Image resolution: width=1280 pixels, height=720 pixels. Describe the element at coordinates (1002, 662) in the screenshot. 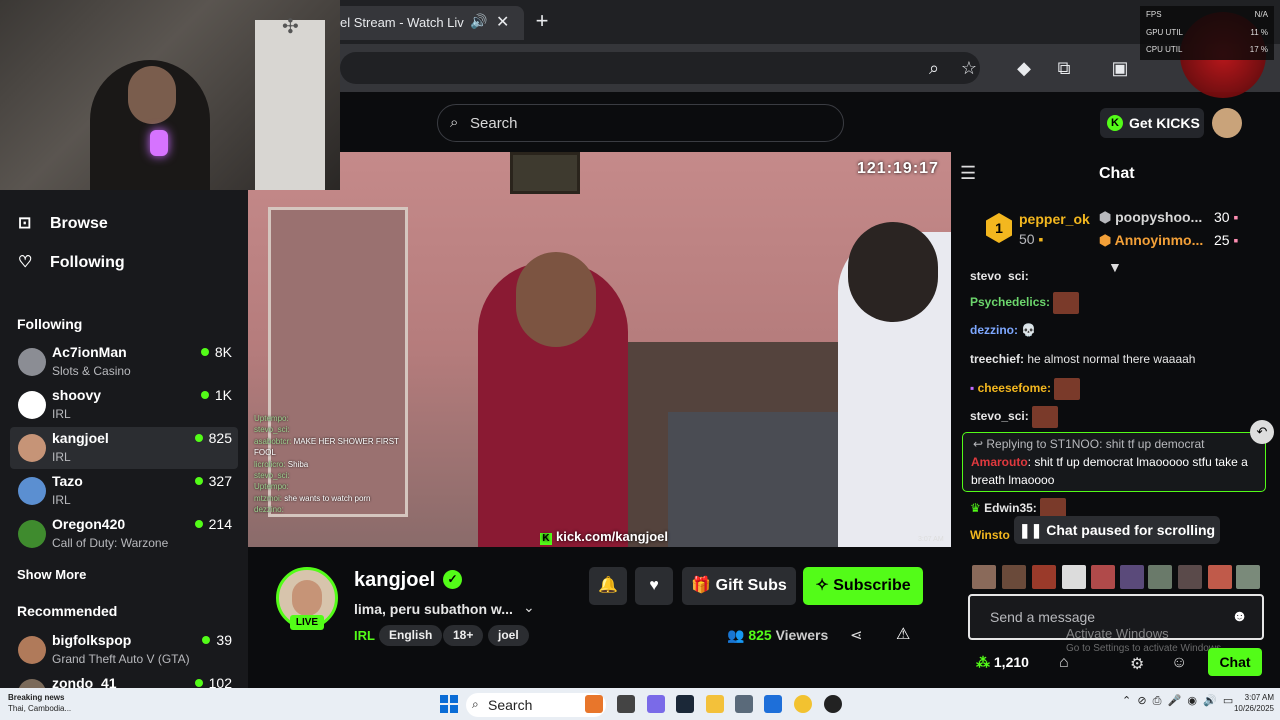

I see `kicks-balance: ⁂ 1,210` at that location.